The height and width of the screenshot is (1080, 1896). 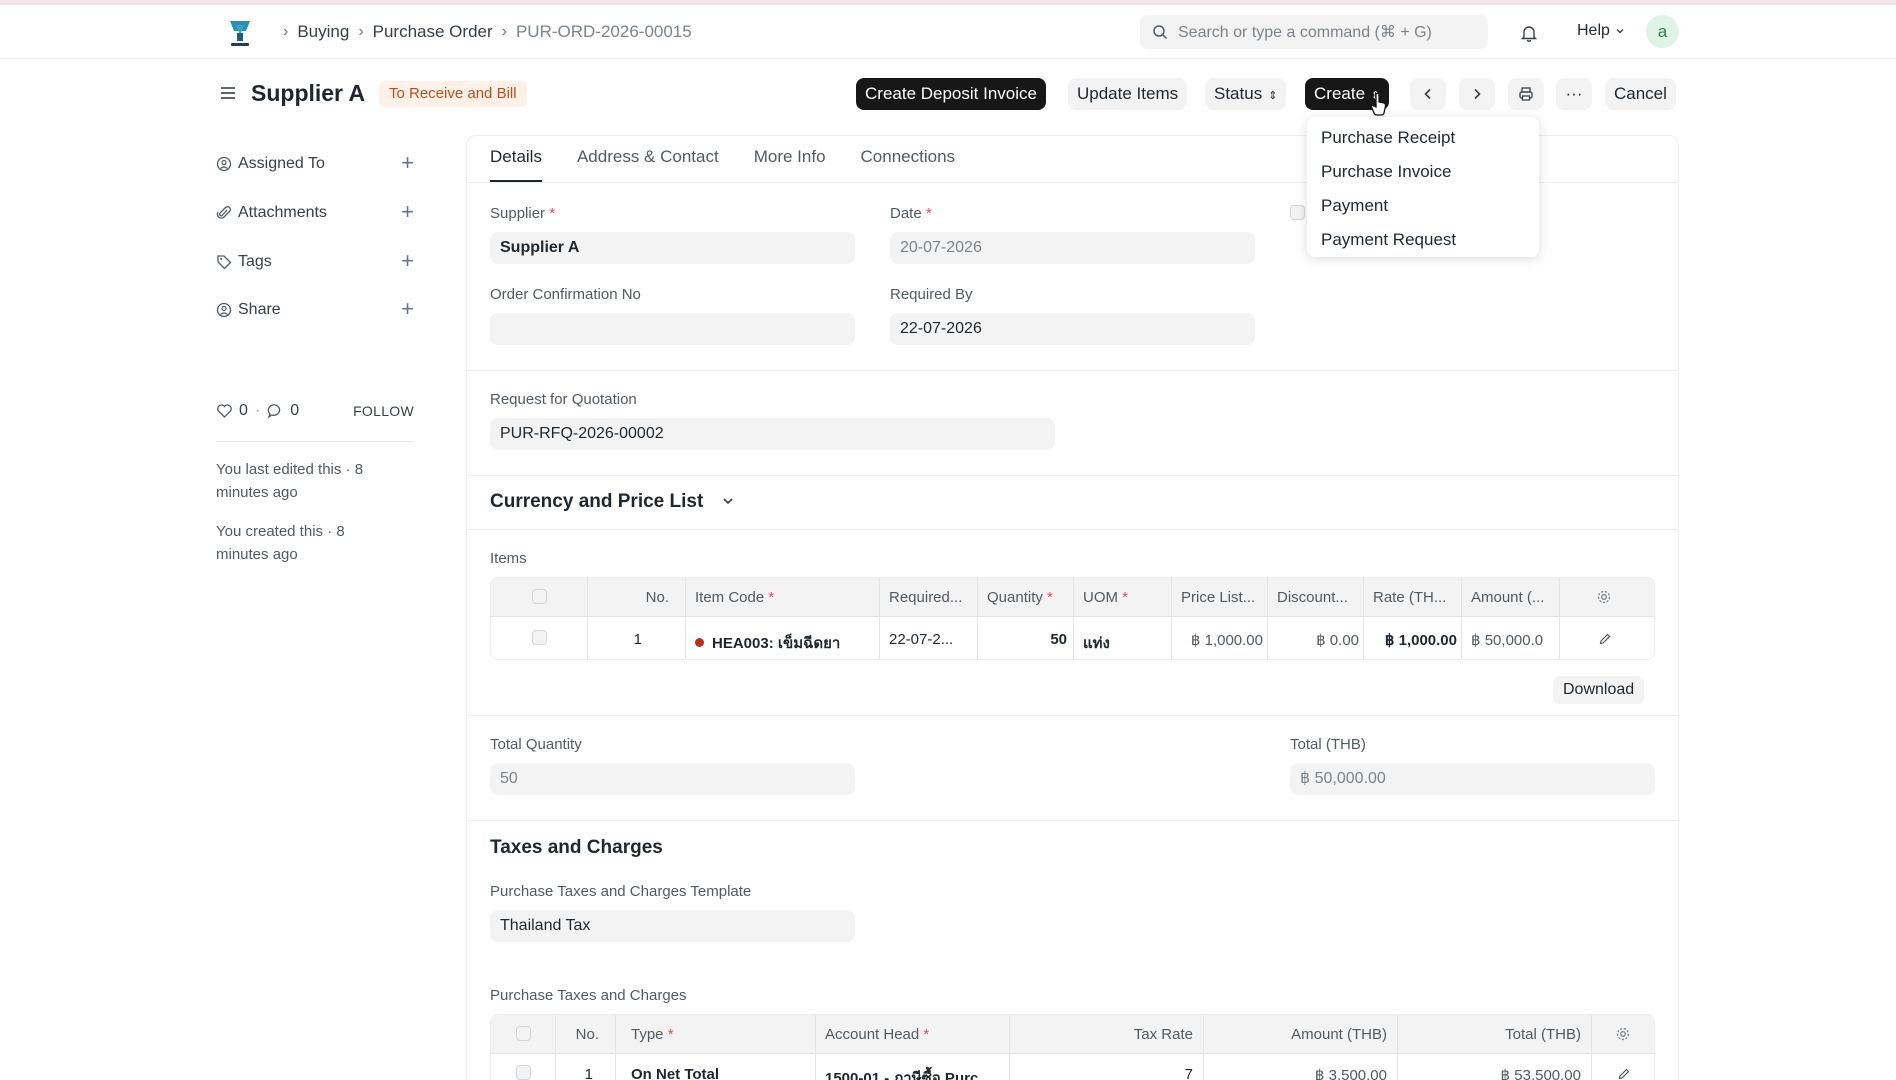 What do you see at coordinates (1163, 1034) in the screenshot?
I see `col-tax-rate: Tax Rate` at bounding box center [1163, 1034].